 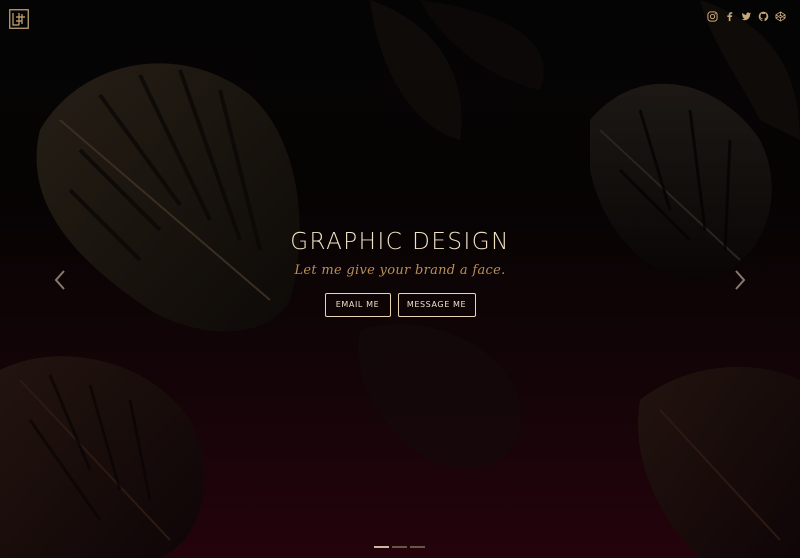 I want to click on instagram-icon, so click(x=712, y=16).